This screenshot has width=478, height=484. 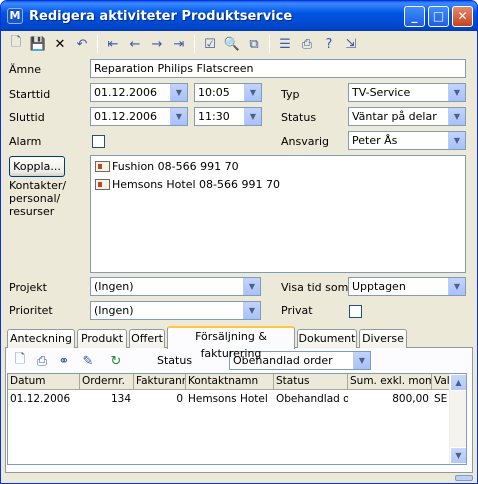 What do you see at coordinates (458, 455) in the screenshot?
I see `scroll-down-icon: ▼` at bounding box center [458, 455].